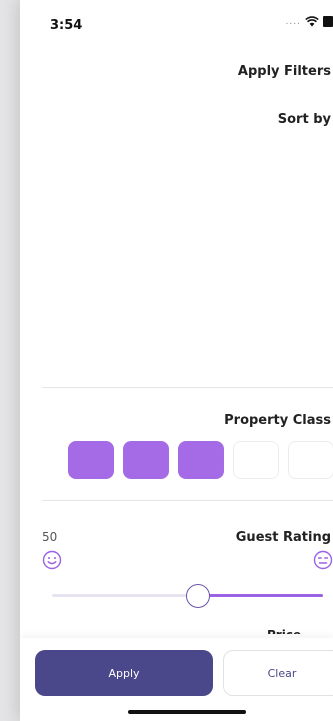 This screenshot has height=721, width=333. What do you see at coordinates (277, 420) in the screenshot?
I see `property-class-title: Property Class` at bounding box center [277, 420].